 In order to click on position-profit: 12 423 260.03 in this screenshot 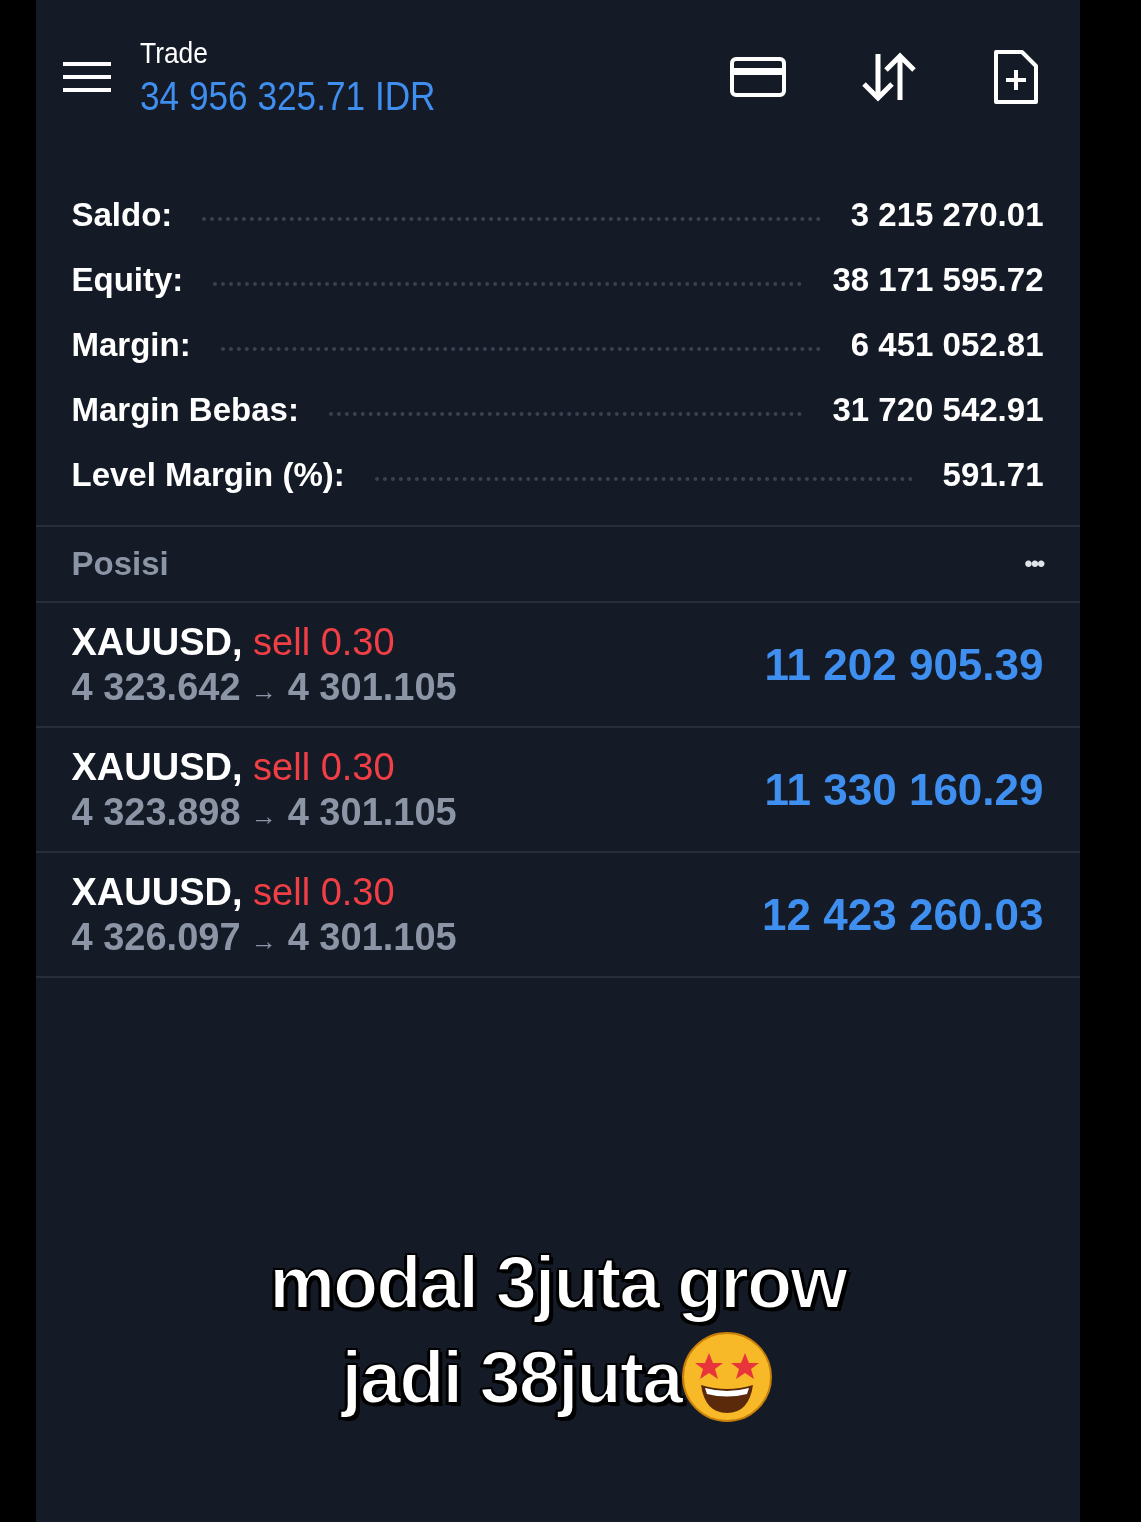, I will do `click(903, 914)`.